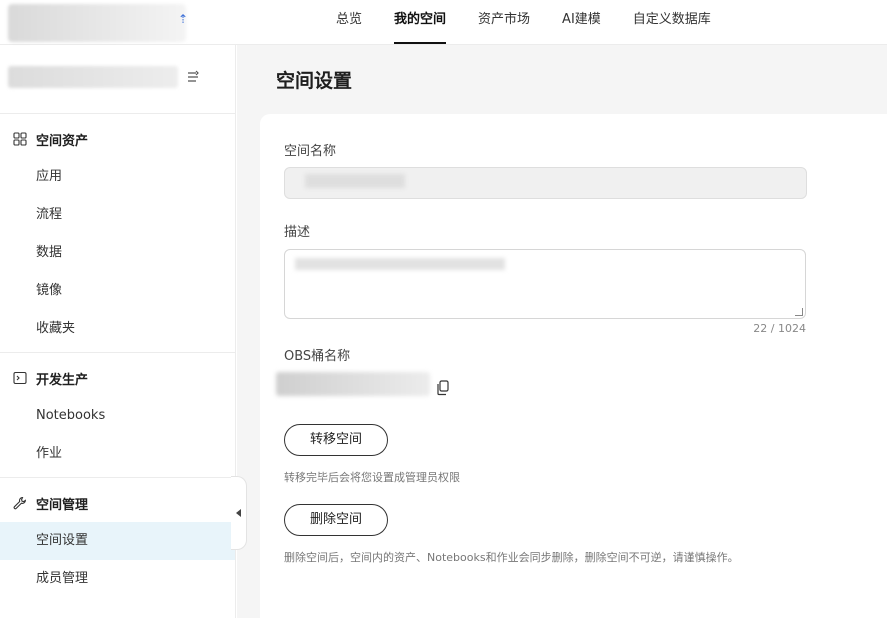  Describe the element at coordinates (545, 284) in the screenshot. I see `description-textarea` at that location.